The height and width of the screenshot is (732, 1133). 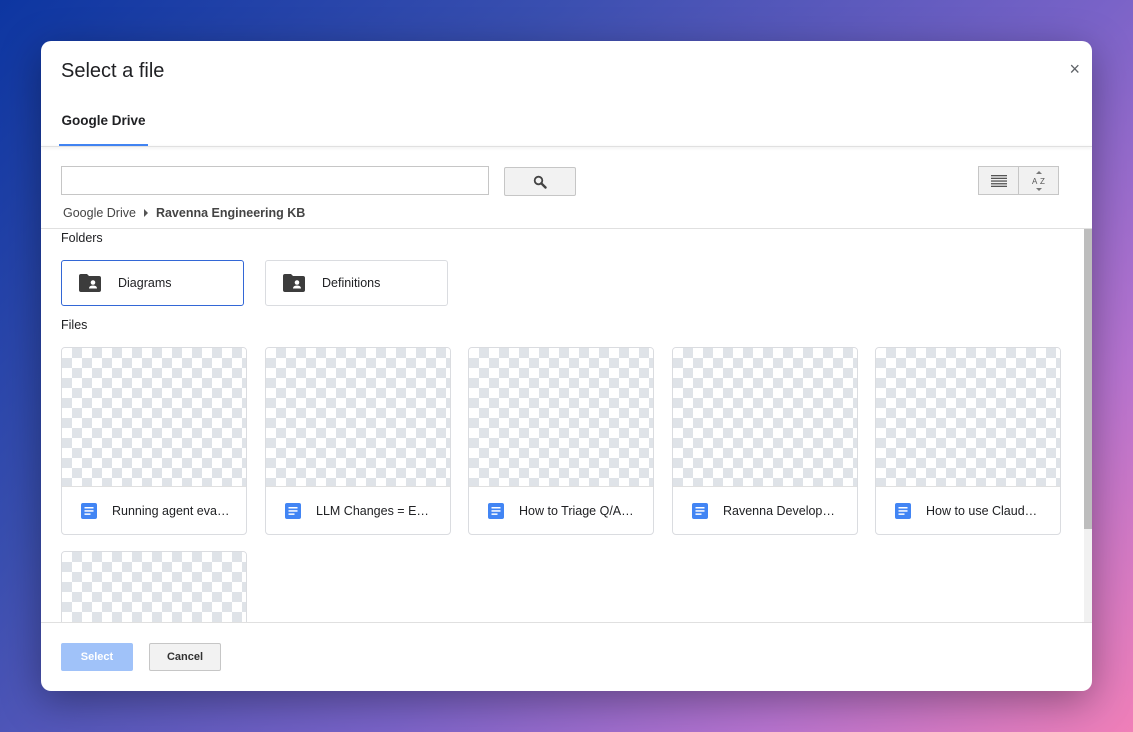 What do you see at coordinates (103, 120) in the screenshot?
I see `tab-label: Google Drive` at bounding box center [103, 120].